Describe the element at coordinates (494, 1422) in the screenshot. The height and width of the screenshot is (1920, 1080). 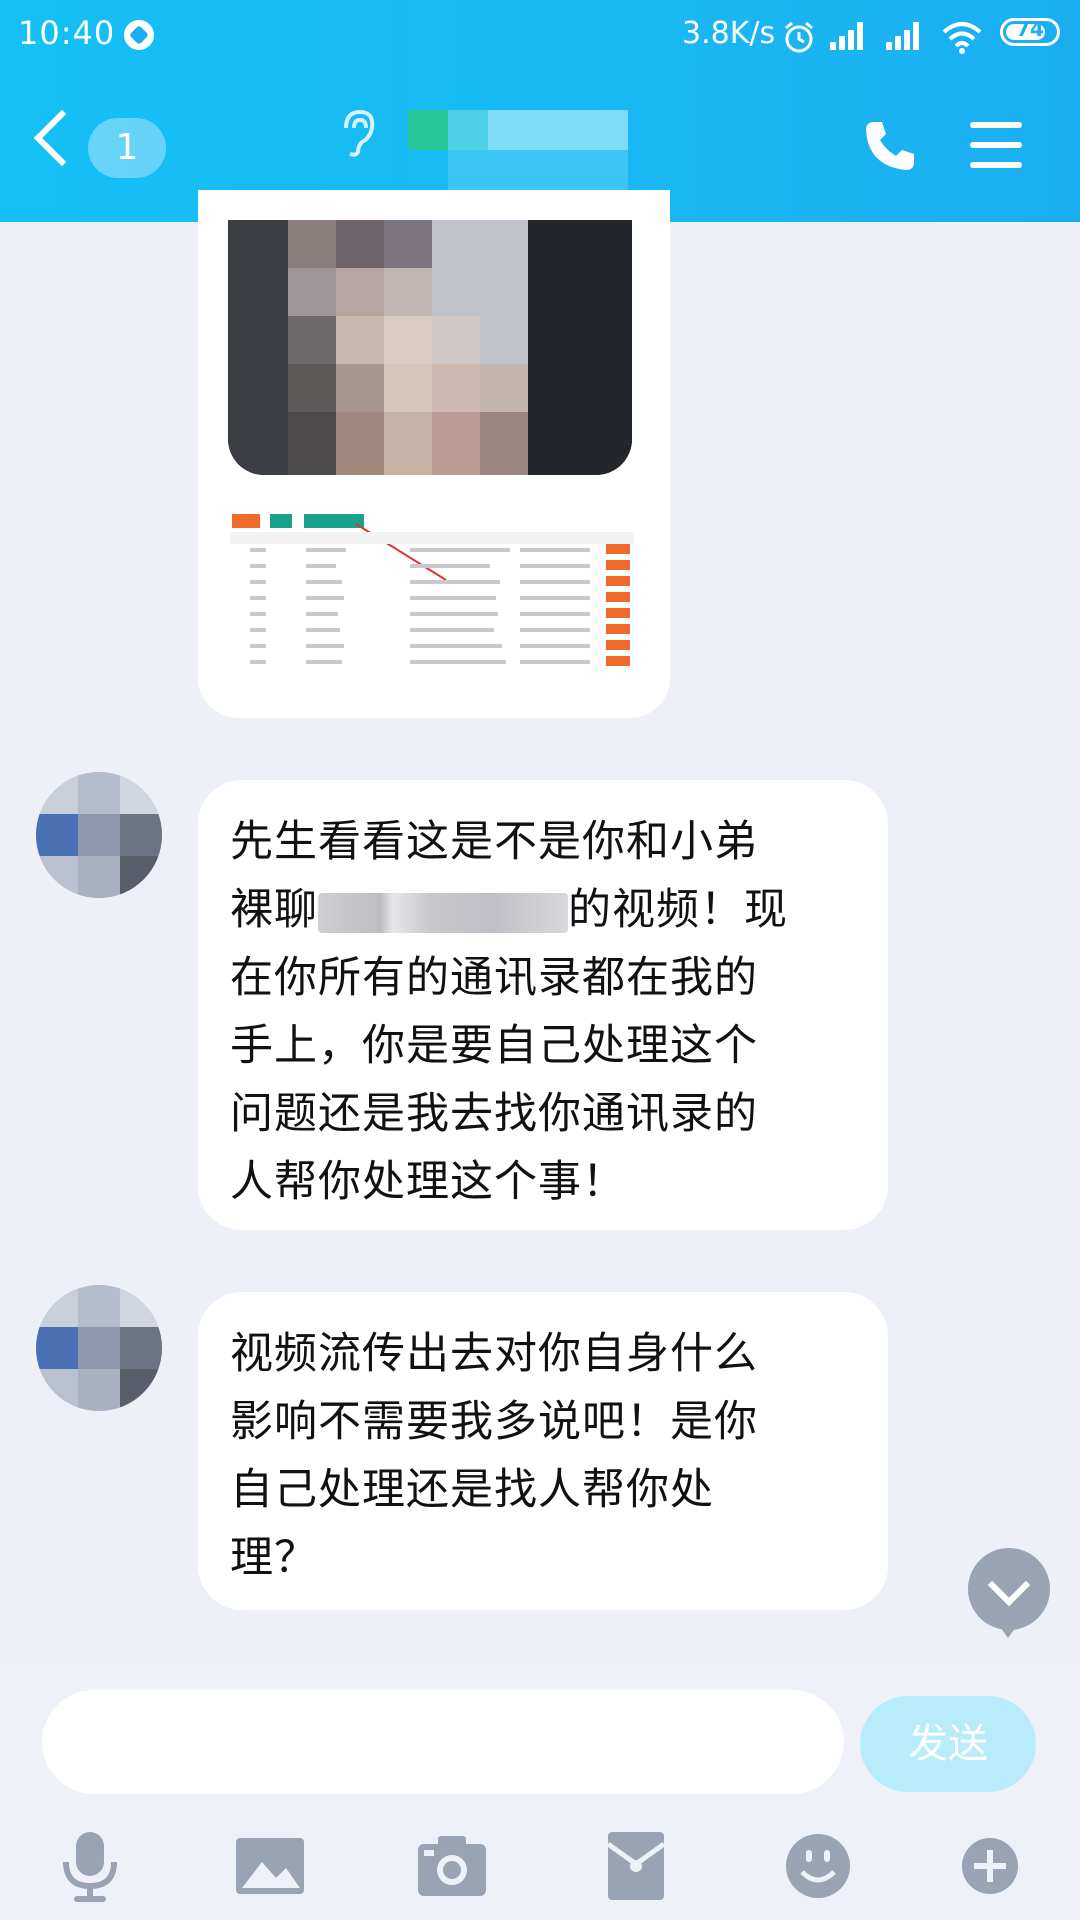
I see `message-line: 影响不需要我多说吧！是你` at that location.